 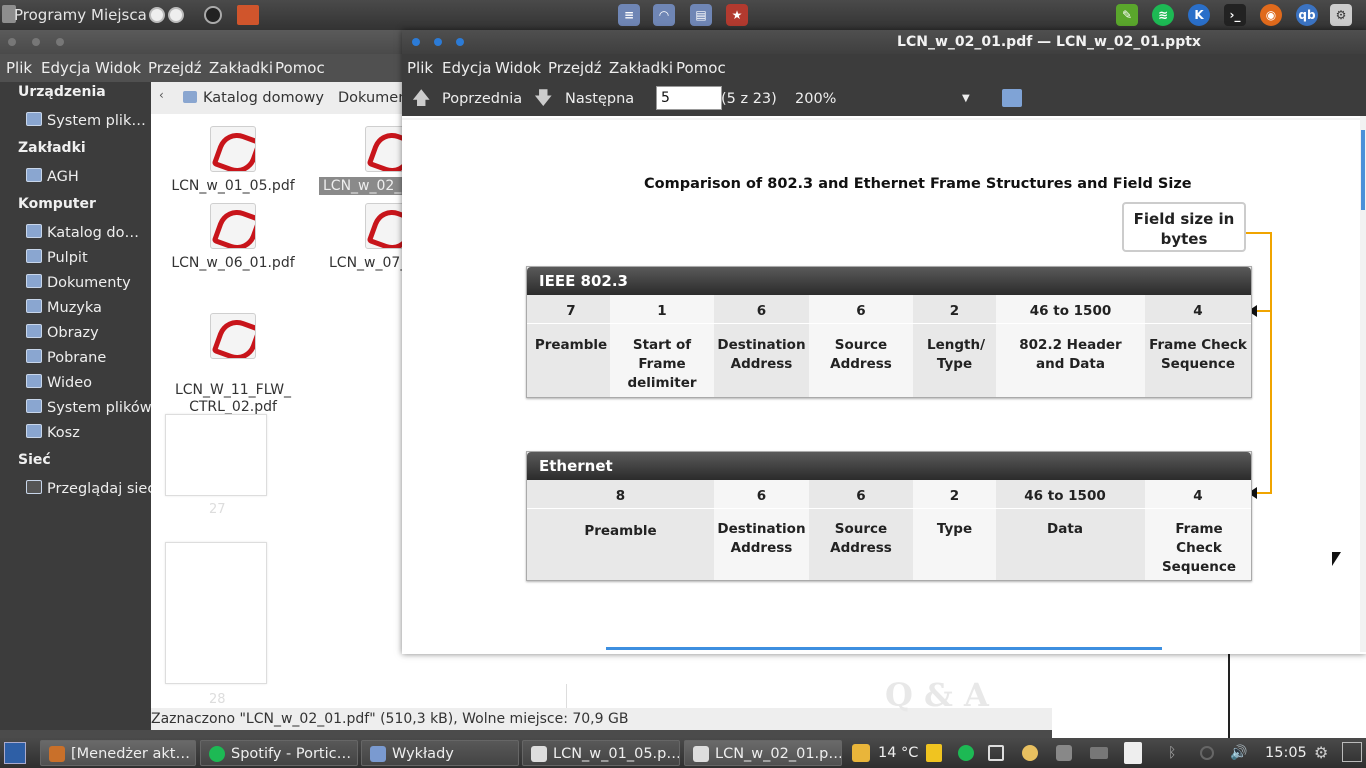 What do you see at coordinates (372, 98) in the screenshot?
I see `path-button-documents: Dokumen` at bounding box center [372, 98].